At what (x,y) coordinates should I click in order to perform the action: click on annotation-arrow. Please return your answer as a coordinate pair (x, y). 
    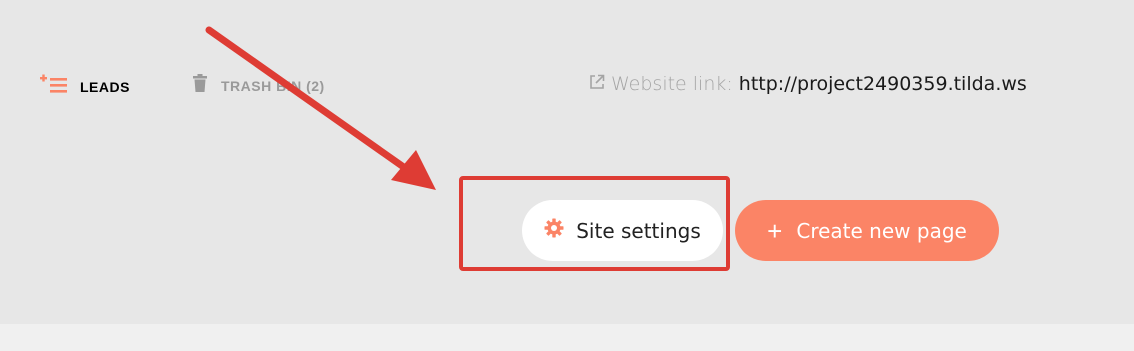
    Looking at the image, I should click on (320, 108).